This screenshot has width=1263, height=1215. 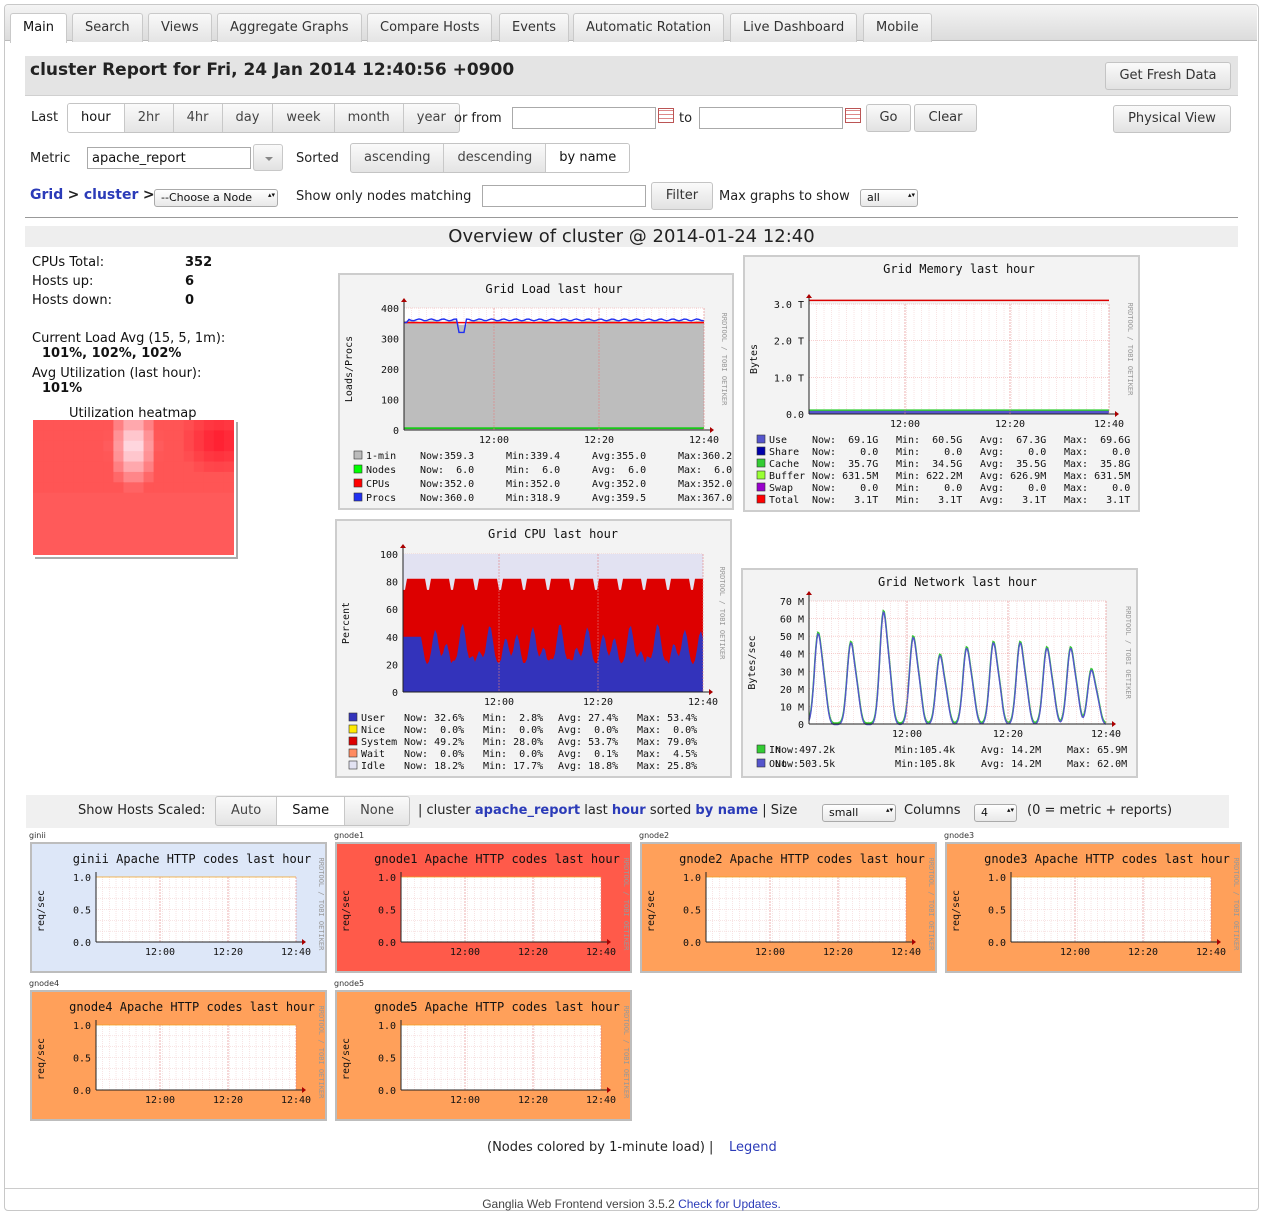 I want to click on legend-max: Max: 4.5%, so click(x=667, y=754).